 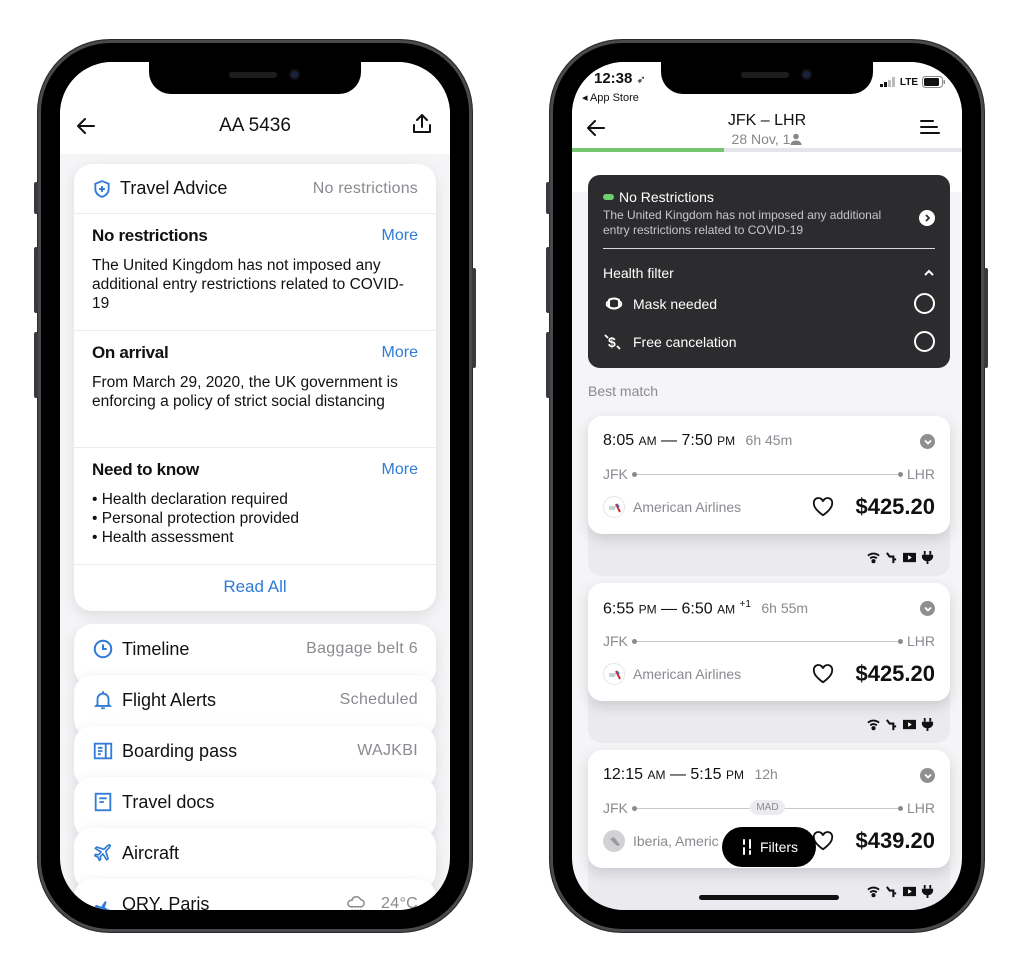 What do you see at coordinates (647, 441) in the screenshot?
I see `departure-ampm: AM` at bounding box center [647, 441].